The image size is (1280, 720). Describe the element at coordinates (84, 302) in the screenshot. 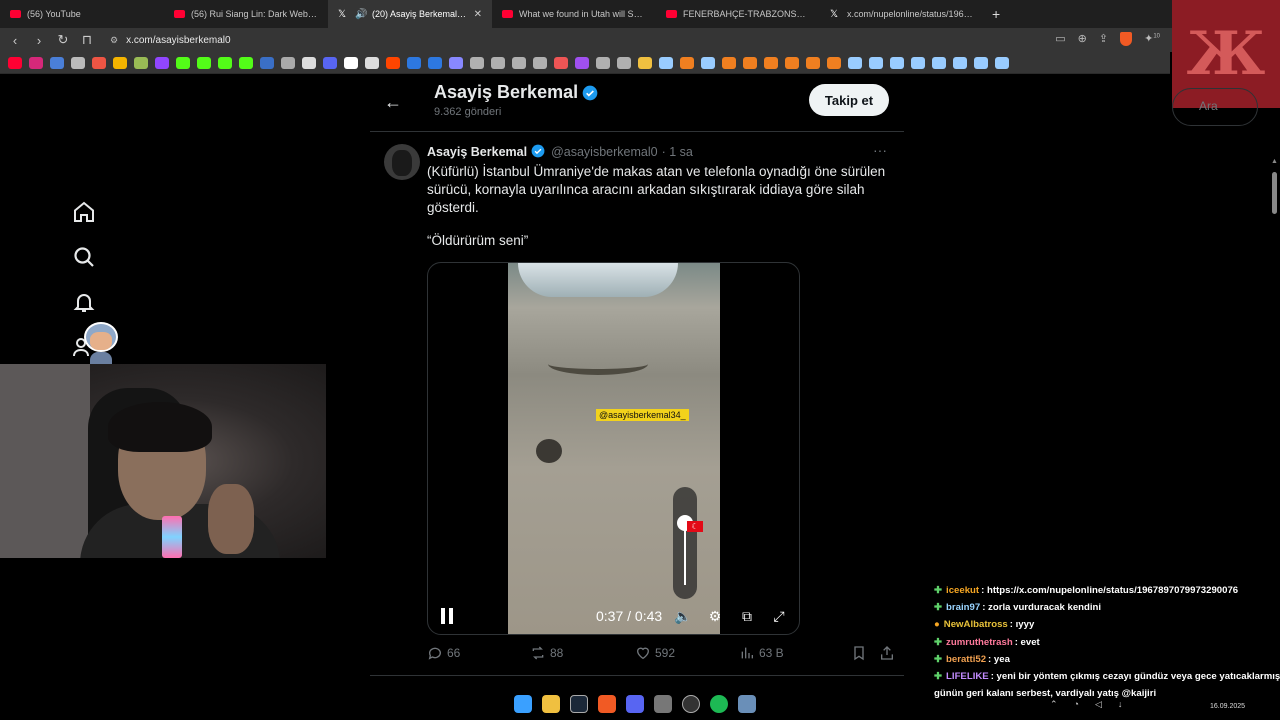

I see `notifications-icon` at that location.